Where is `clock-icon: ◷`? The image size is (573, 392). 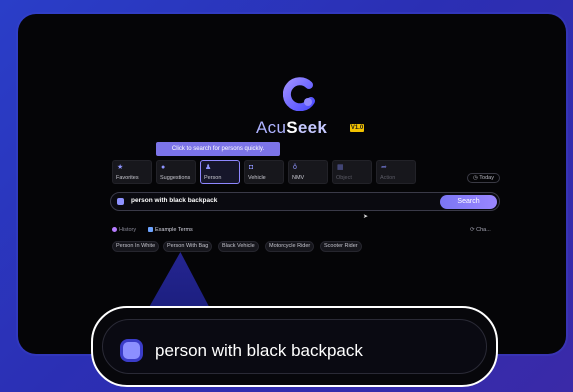
clock-icon: ◷ is located at coordinates (475, 178).